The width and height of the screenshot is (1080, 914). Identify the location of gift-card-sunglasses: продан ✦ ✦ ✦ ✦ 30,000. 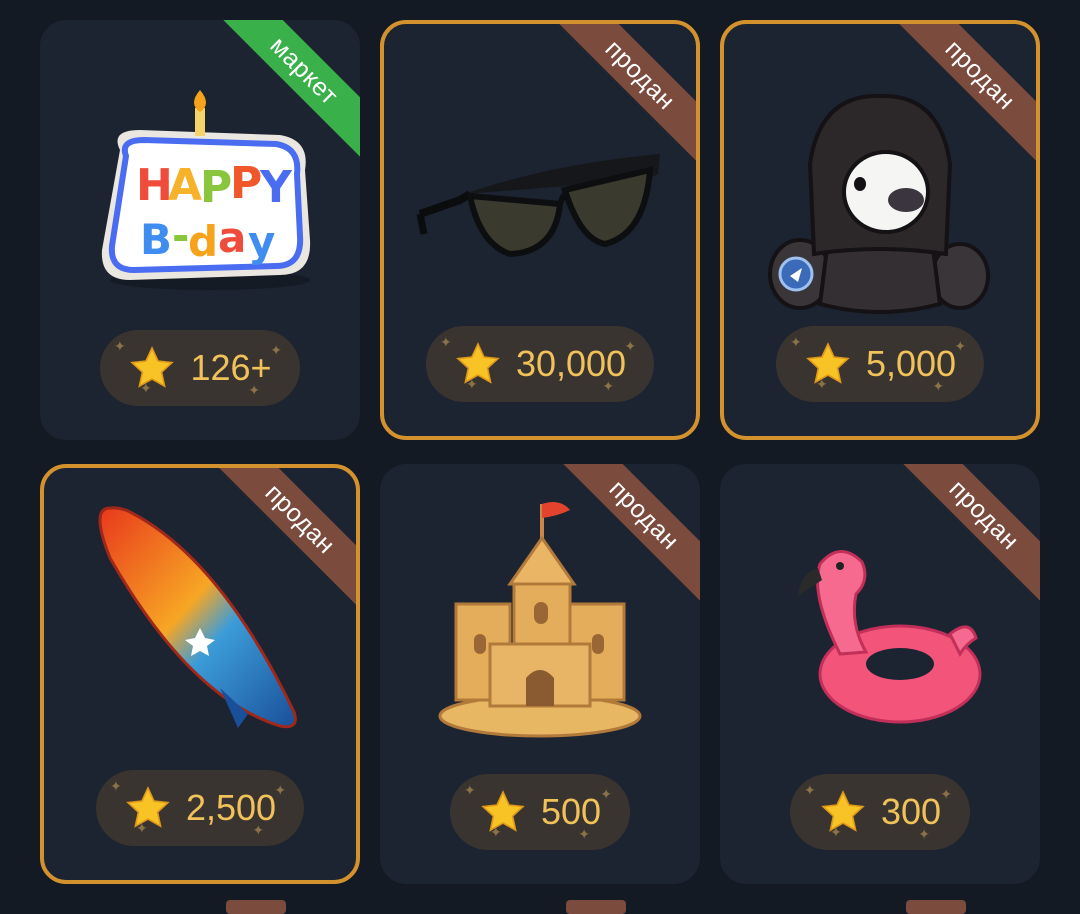
(540, 230).